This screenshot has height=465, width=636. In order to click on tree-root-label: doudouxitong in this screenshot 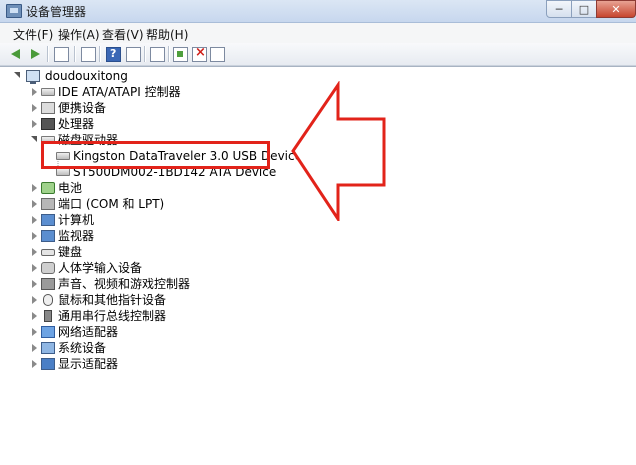, I will do `click(86, 76)`.